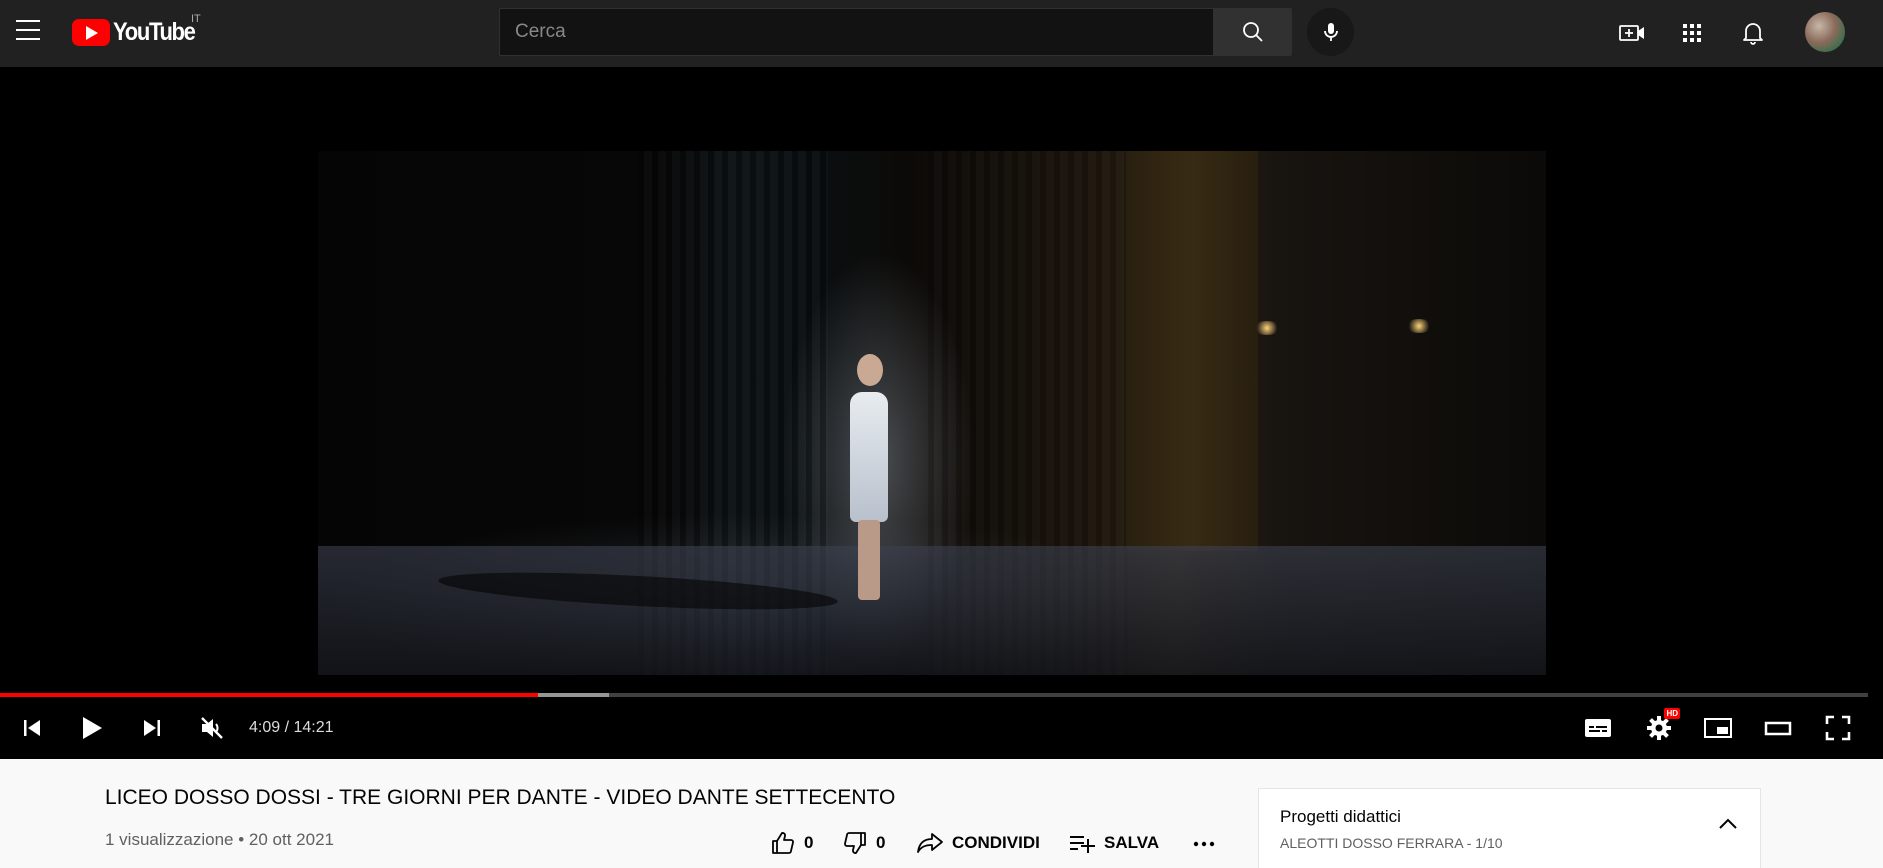 The height and width of the screenshot is (868, 1883). I want to click on theater-mode-icon, so click(1778, 728).